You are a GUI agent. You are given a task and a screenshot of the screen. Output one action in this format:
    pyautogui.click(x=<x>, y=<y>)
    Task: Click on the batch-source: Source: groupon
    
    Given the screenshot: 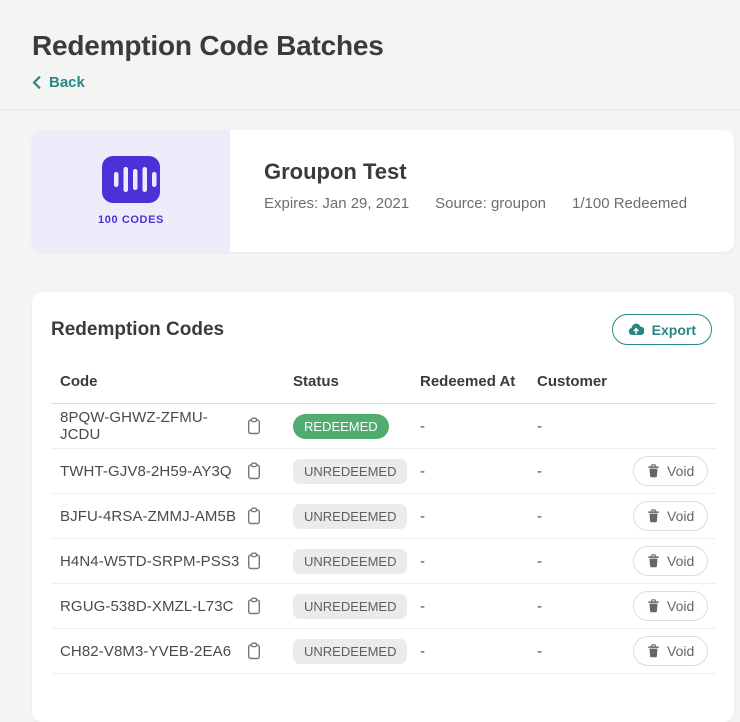 What is the action you would take?
    pyautogui.click(x=491, y=203)
    